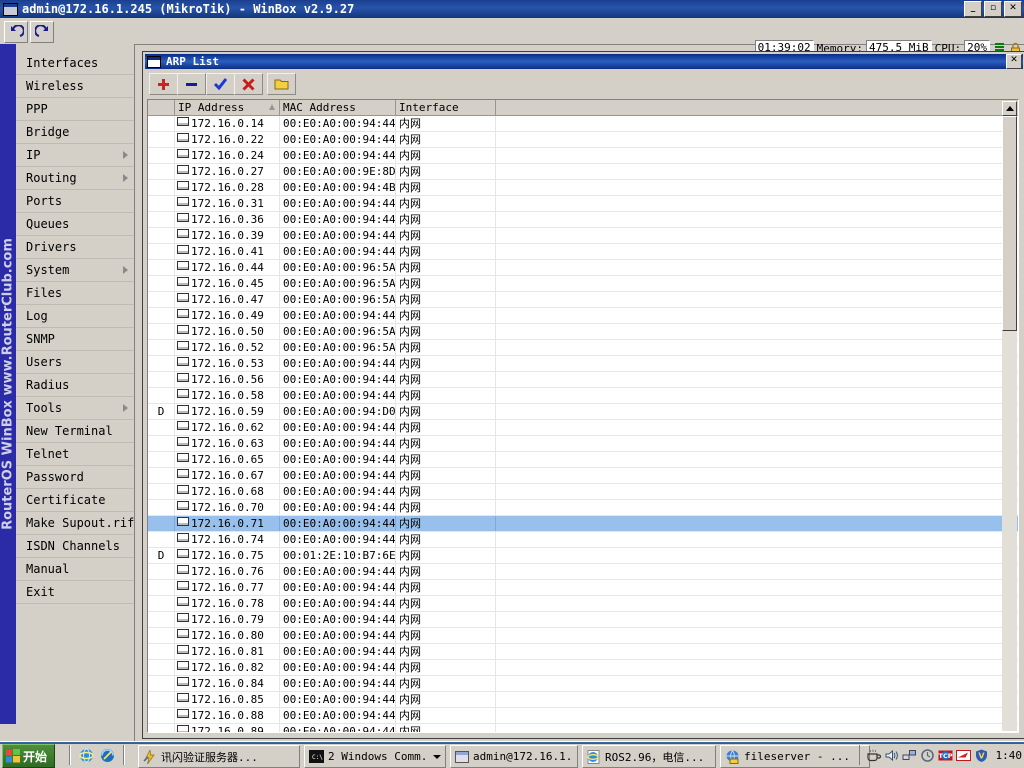 This screenshot has width=1024, height=768. I want to click on column-header-flag, so click(161, 107).